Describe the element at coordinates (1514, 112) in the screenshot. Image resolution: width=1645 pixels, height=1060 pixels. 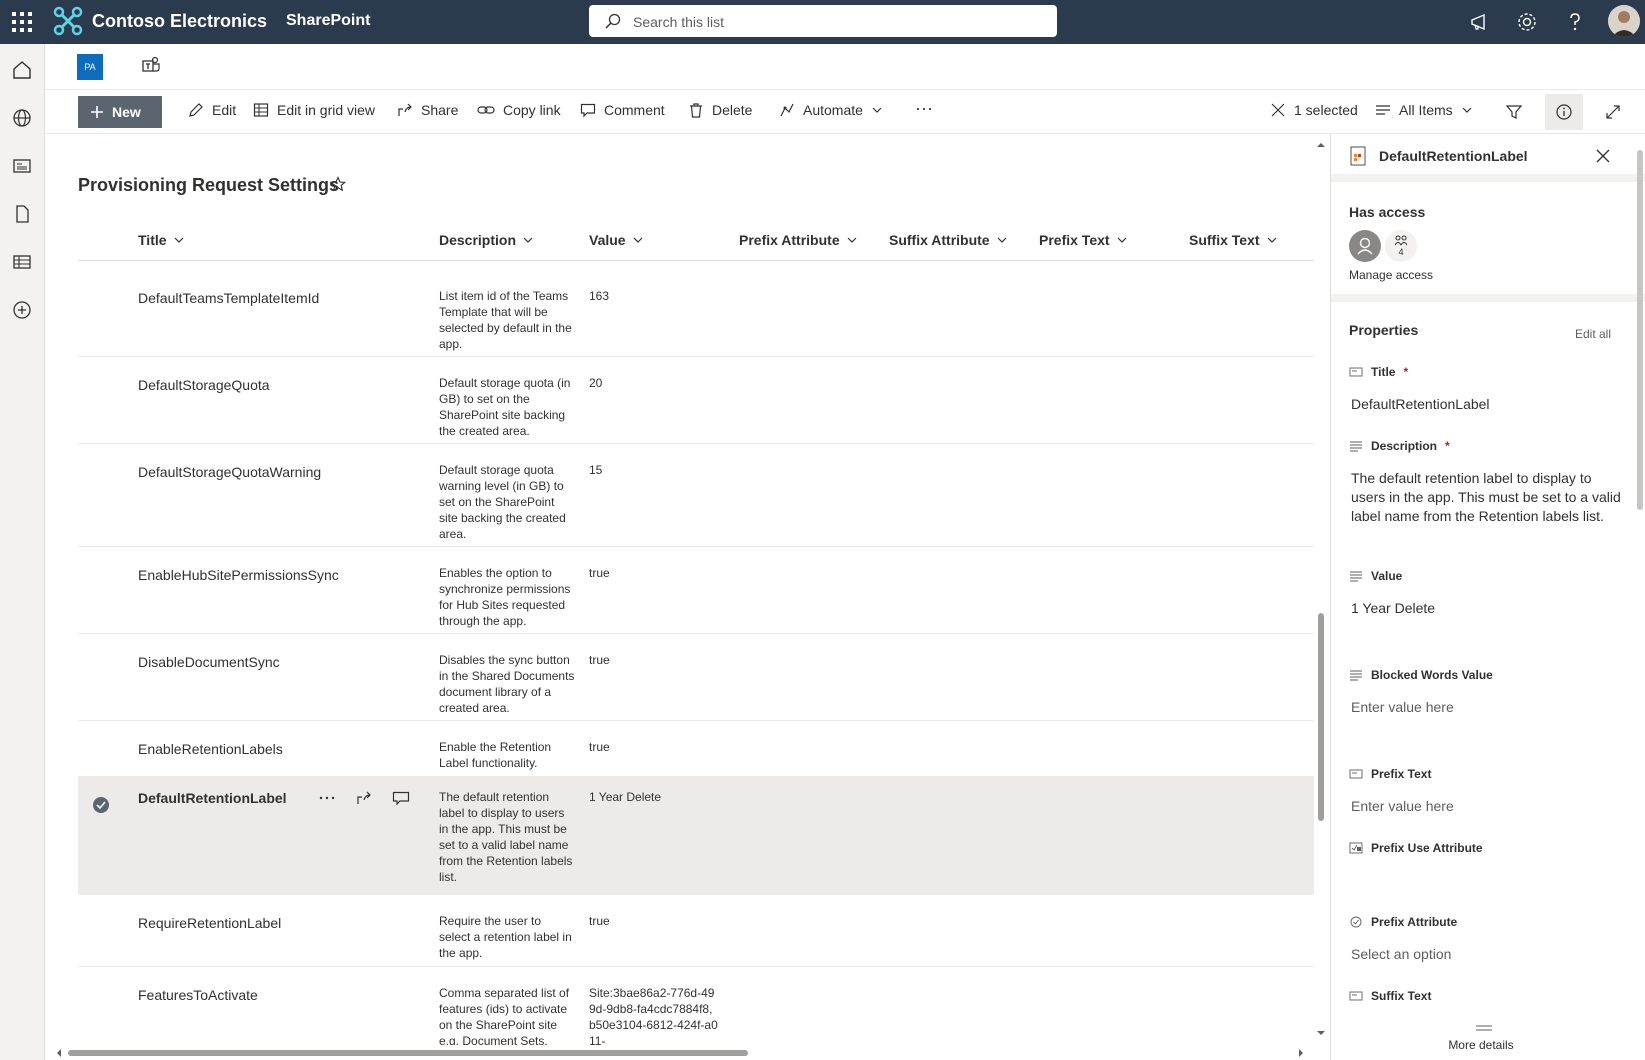
I see `filter-icon` at that location.